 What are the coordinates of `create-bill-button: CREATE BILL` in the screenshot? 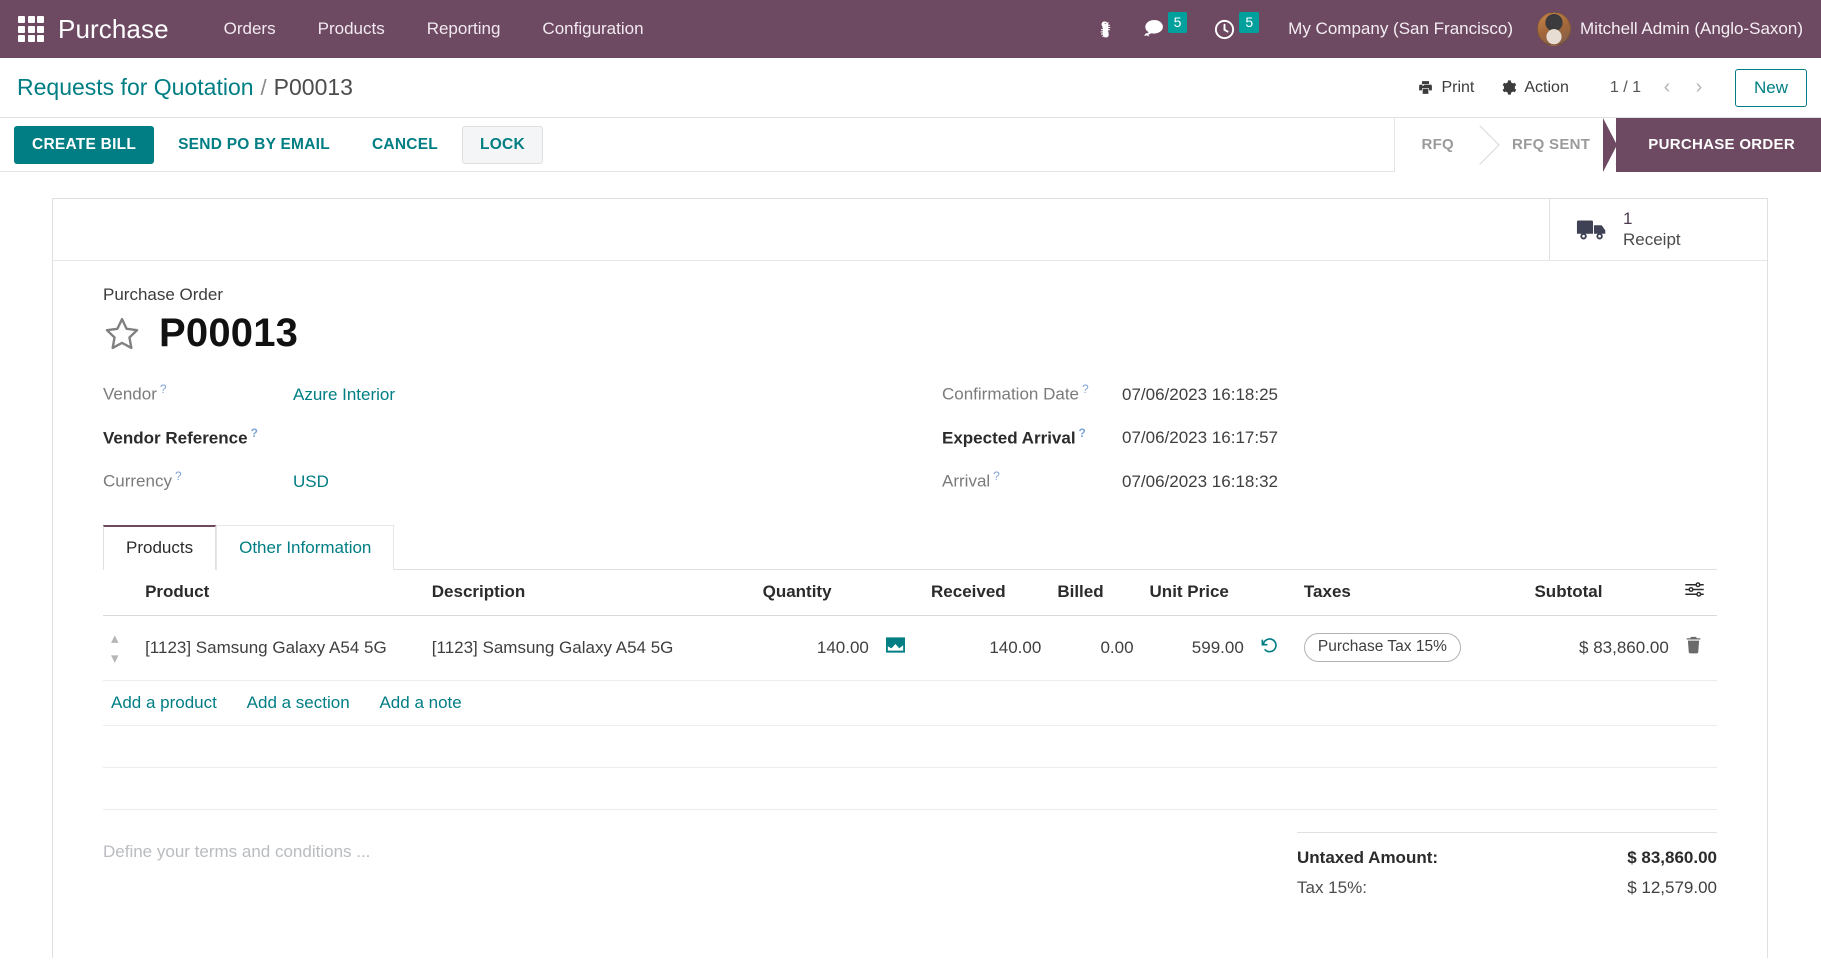 It's located at (84, 144).